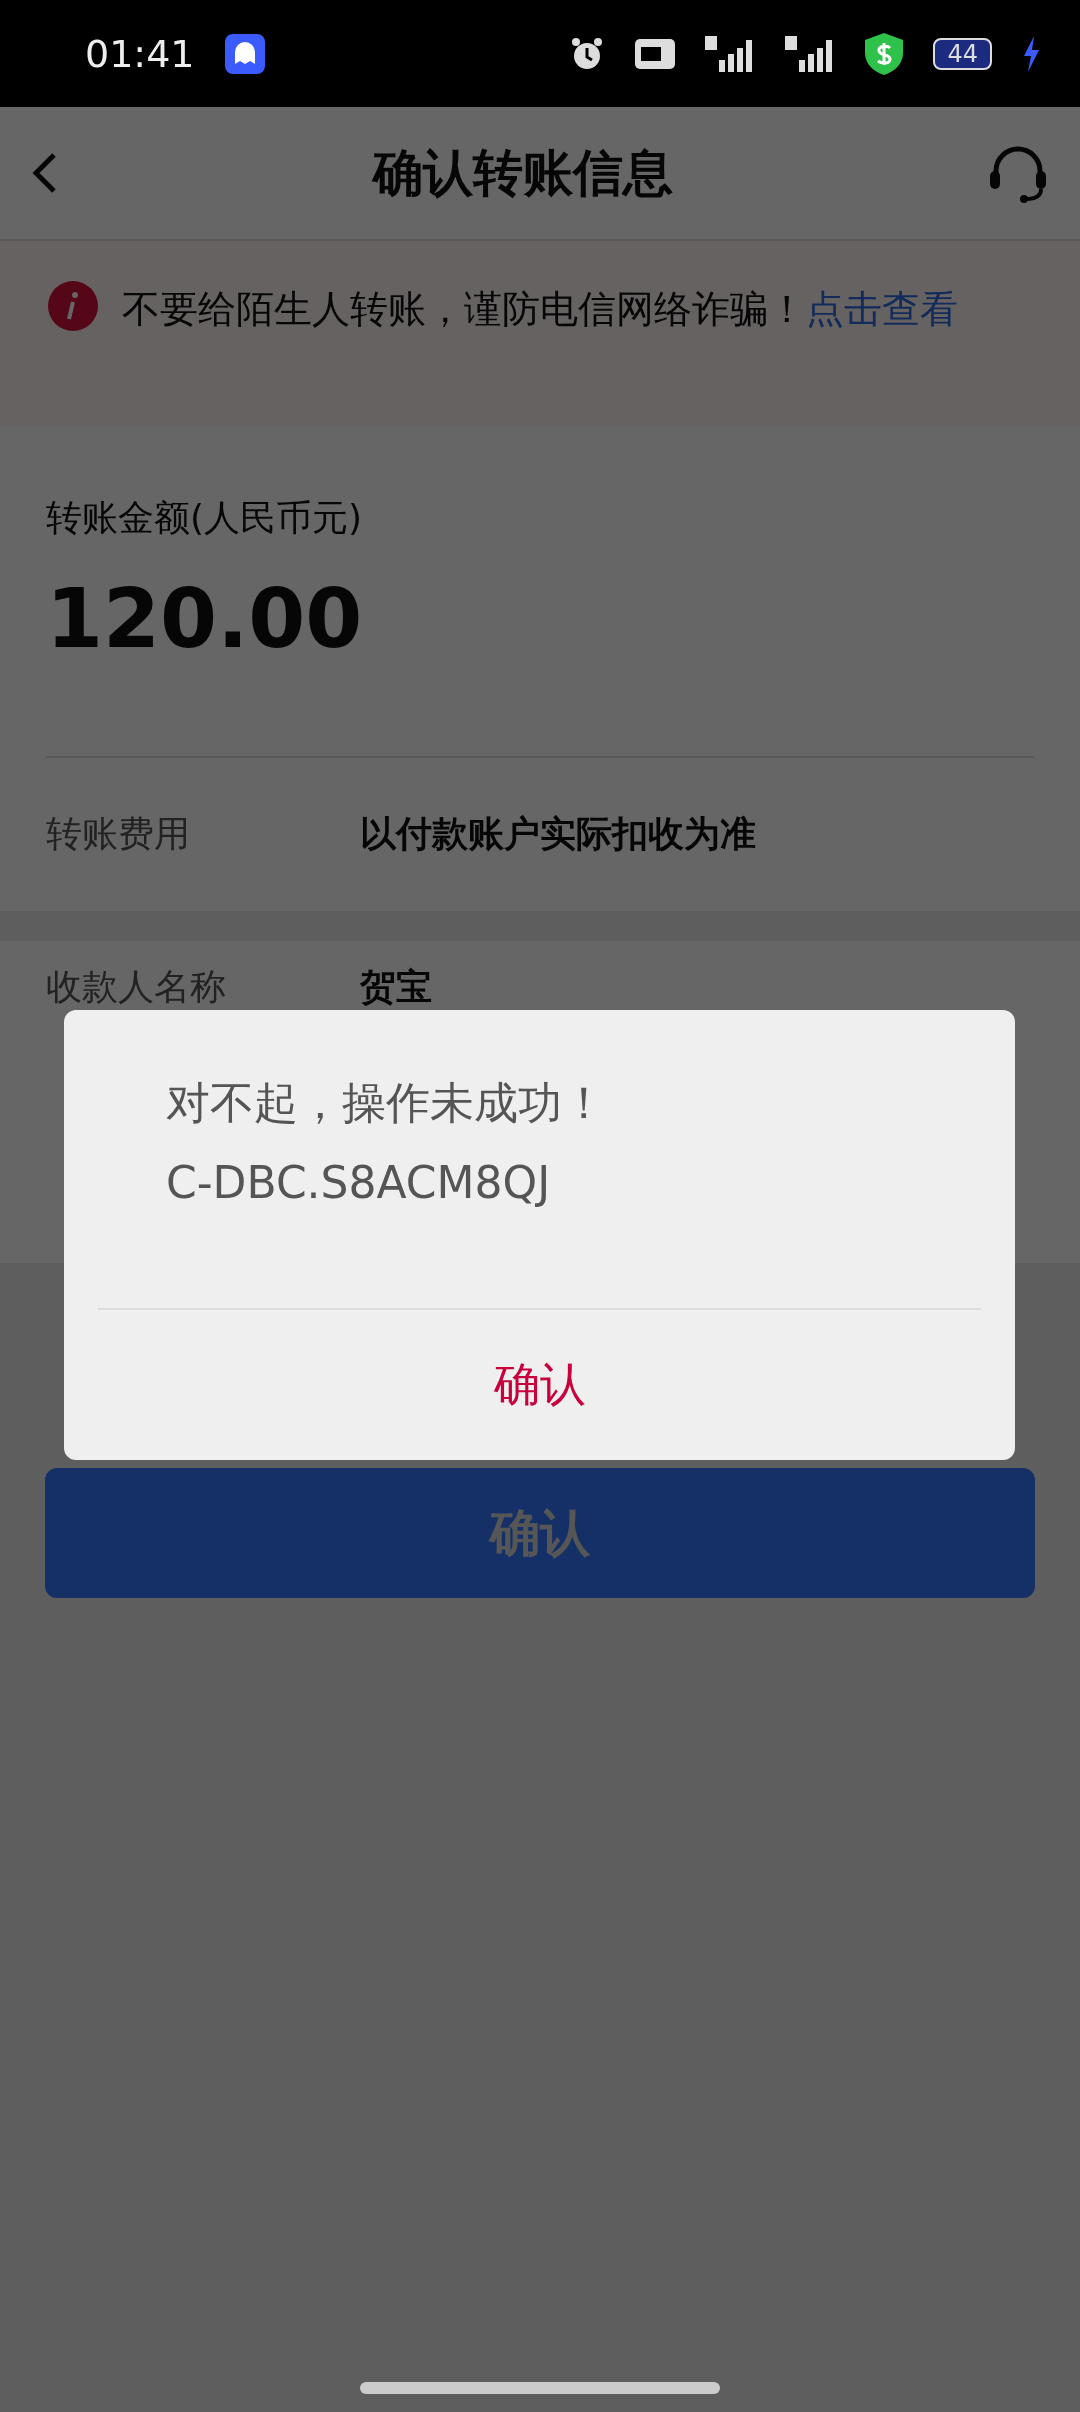 The height and width of the screenshot is (2412, 1080). What do you see at coordinates (386, 1103) in the screenshot?
I see `dialog-message: 对不起，操作未成功！` at bounding box center [386, 1103].